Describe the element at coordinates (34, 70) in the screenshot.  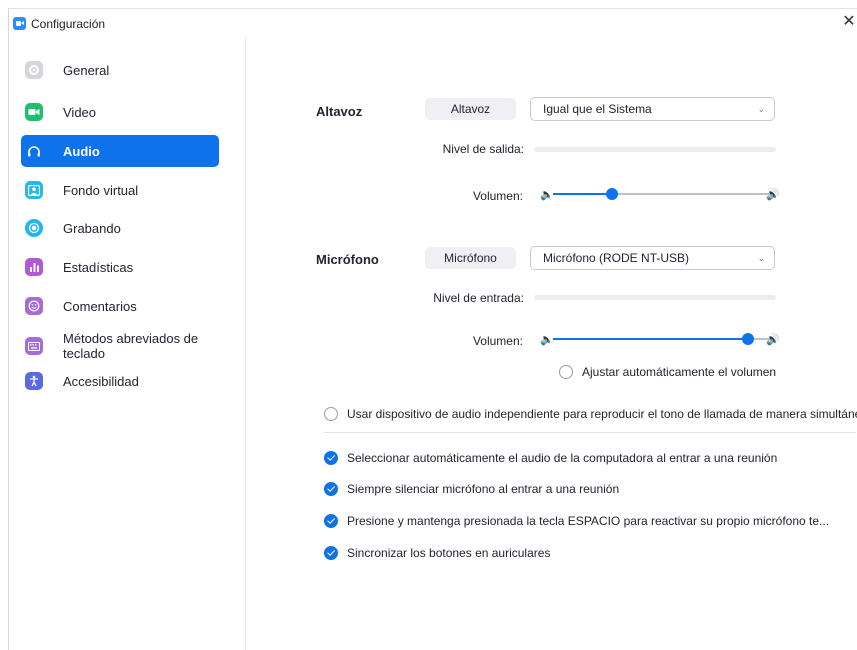
I see `gear-icon` at that location.